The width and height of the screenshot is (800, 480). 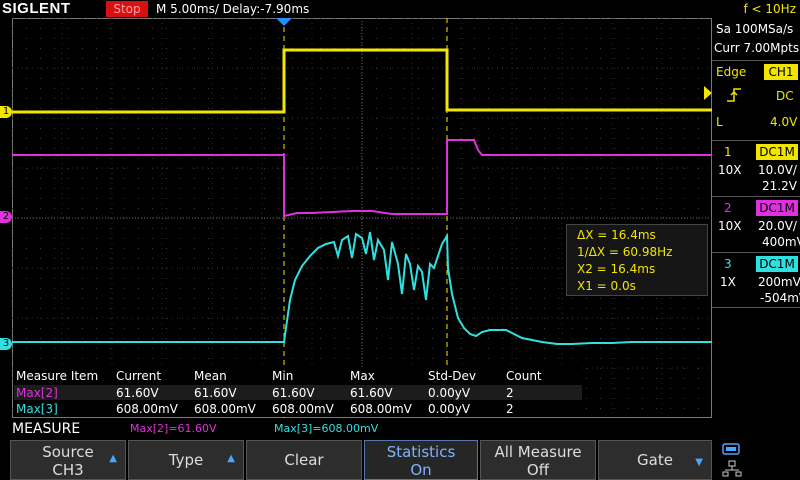 I want to click on row-max: 61.60V, so click(x=371, y=393).